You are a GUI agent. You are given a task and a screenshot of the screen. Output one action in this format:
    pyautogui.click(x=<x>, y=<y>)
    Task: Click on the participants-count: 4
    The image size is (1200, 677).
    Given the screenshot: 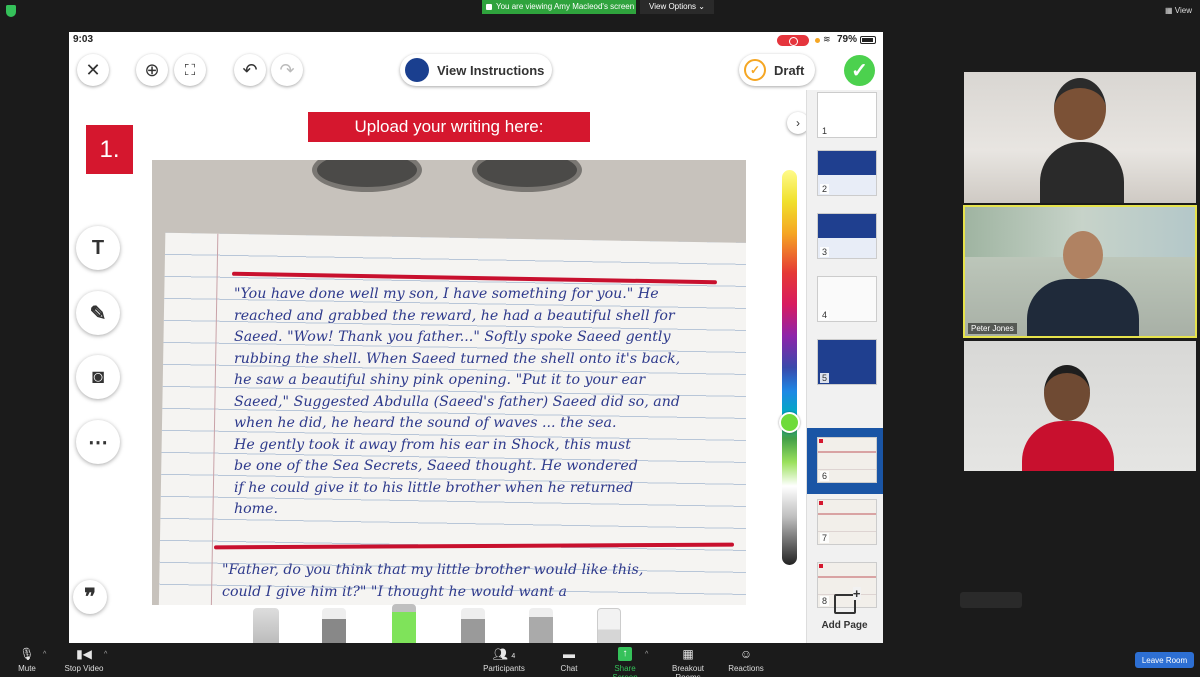 What is the action you would take?
    pyautogui.click(x=513, y=656)
    